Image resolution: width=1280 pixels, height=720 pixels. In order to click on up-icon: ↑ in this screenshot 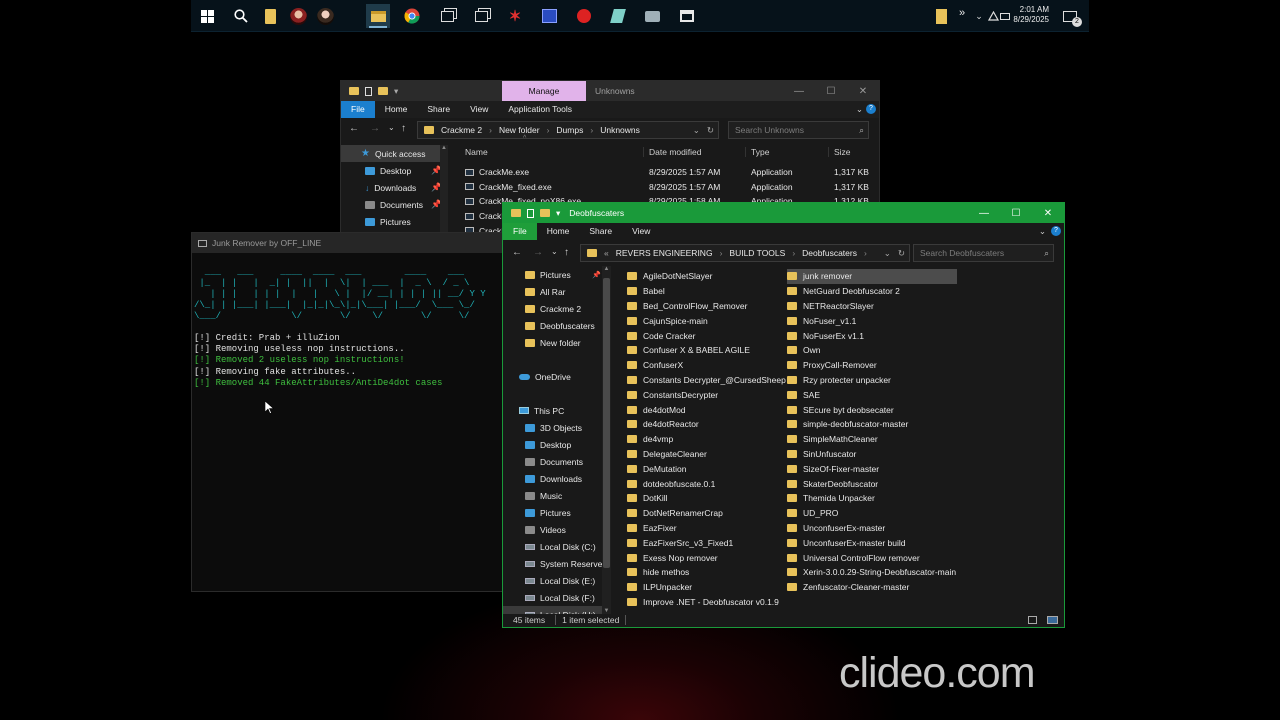, I will do `click(403, 128)`.